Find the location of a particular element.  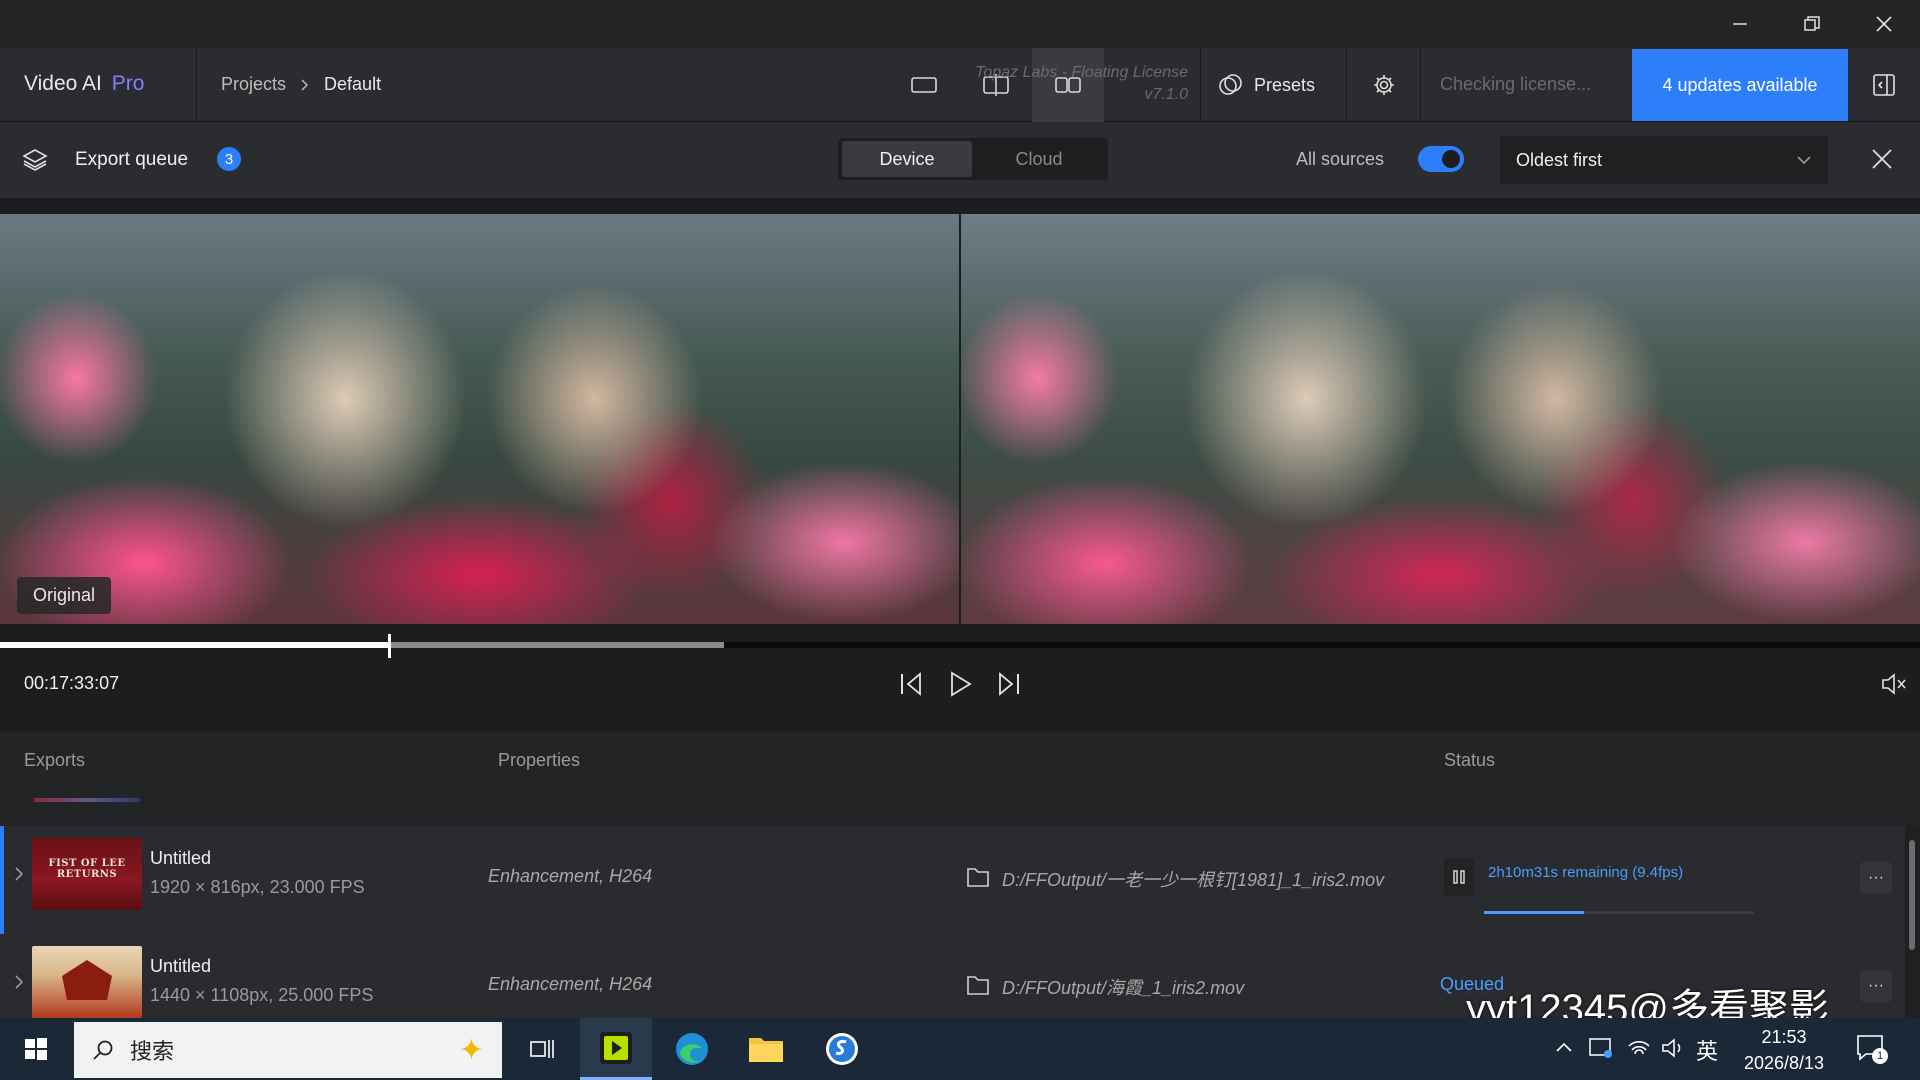

export-specs: 1440 × 1108px, 25.000 FPS is located at coordinates (262, 995).